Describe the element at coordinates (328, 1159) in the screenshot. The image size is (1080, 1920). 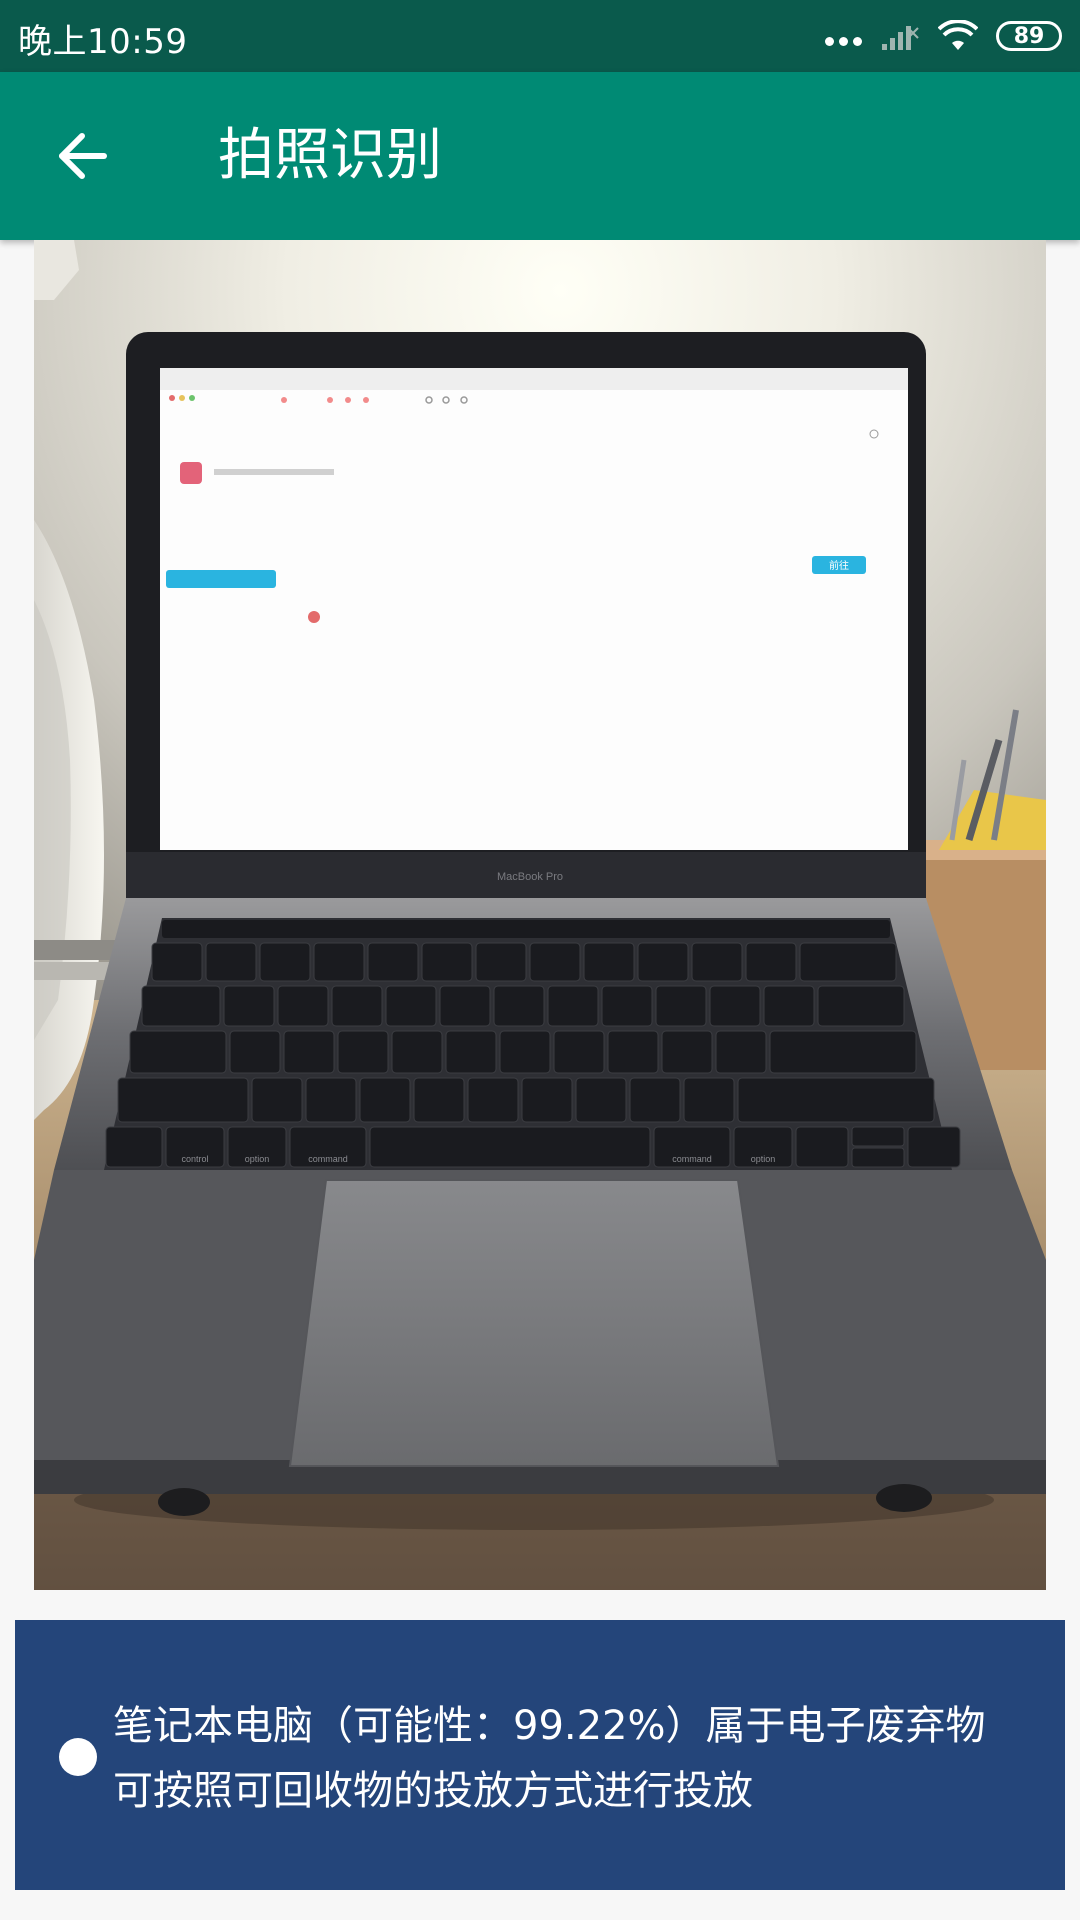
I see `key-label-command-left: command` at that location.